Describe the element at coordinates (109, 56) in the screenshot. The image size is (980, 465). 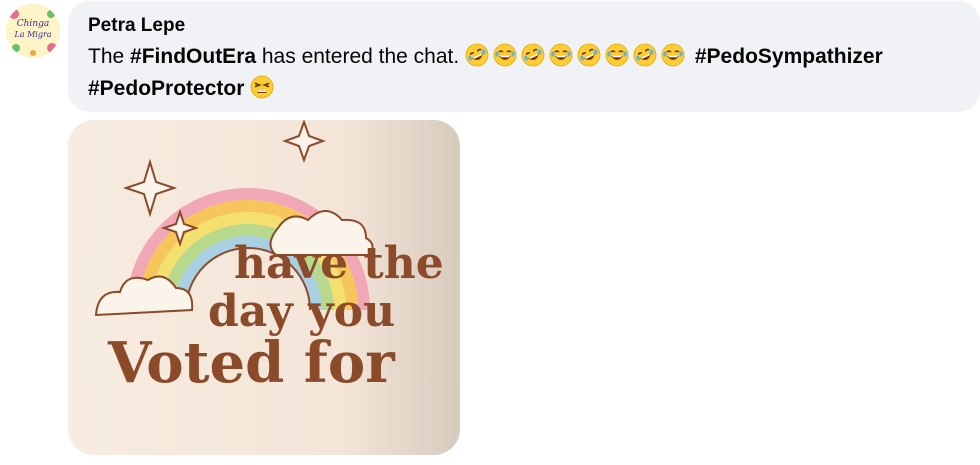
I see `text-prefix: The` at that location.